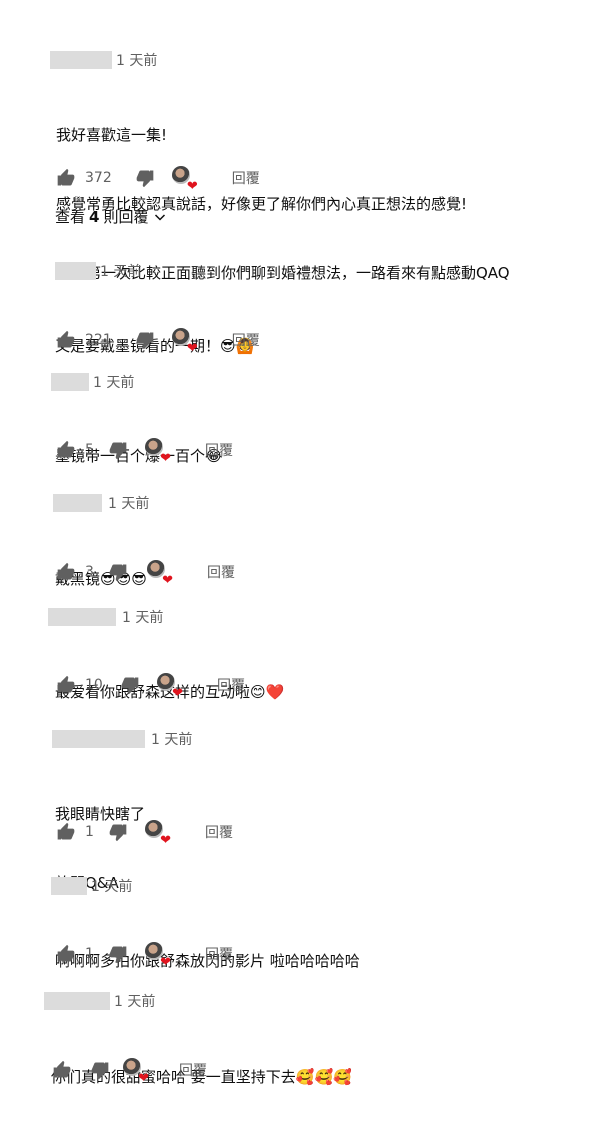 This screenshot has width=592, height=1135. Describe the element at coordinates (112, 135) in the screenshot. I see `comment-line: 我好喜歡這一集!` at that location.